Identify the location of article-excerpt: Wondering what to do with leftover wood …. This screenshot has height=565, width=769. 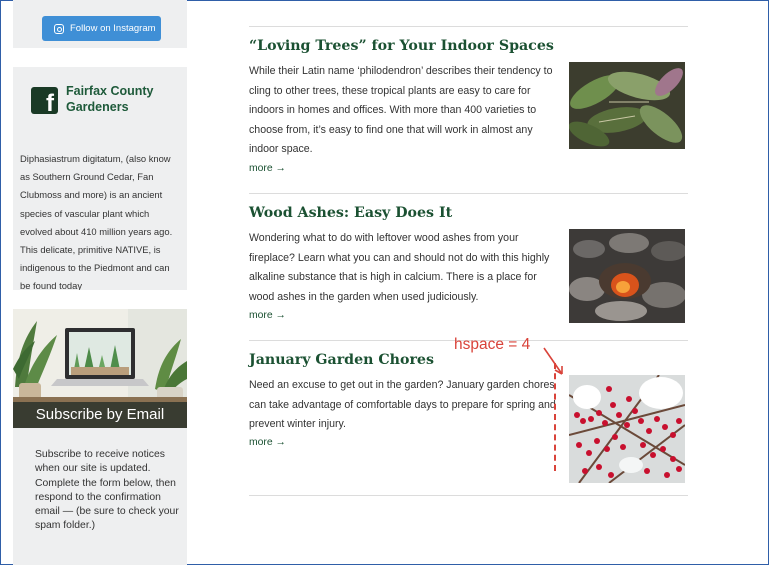
(399, 267).